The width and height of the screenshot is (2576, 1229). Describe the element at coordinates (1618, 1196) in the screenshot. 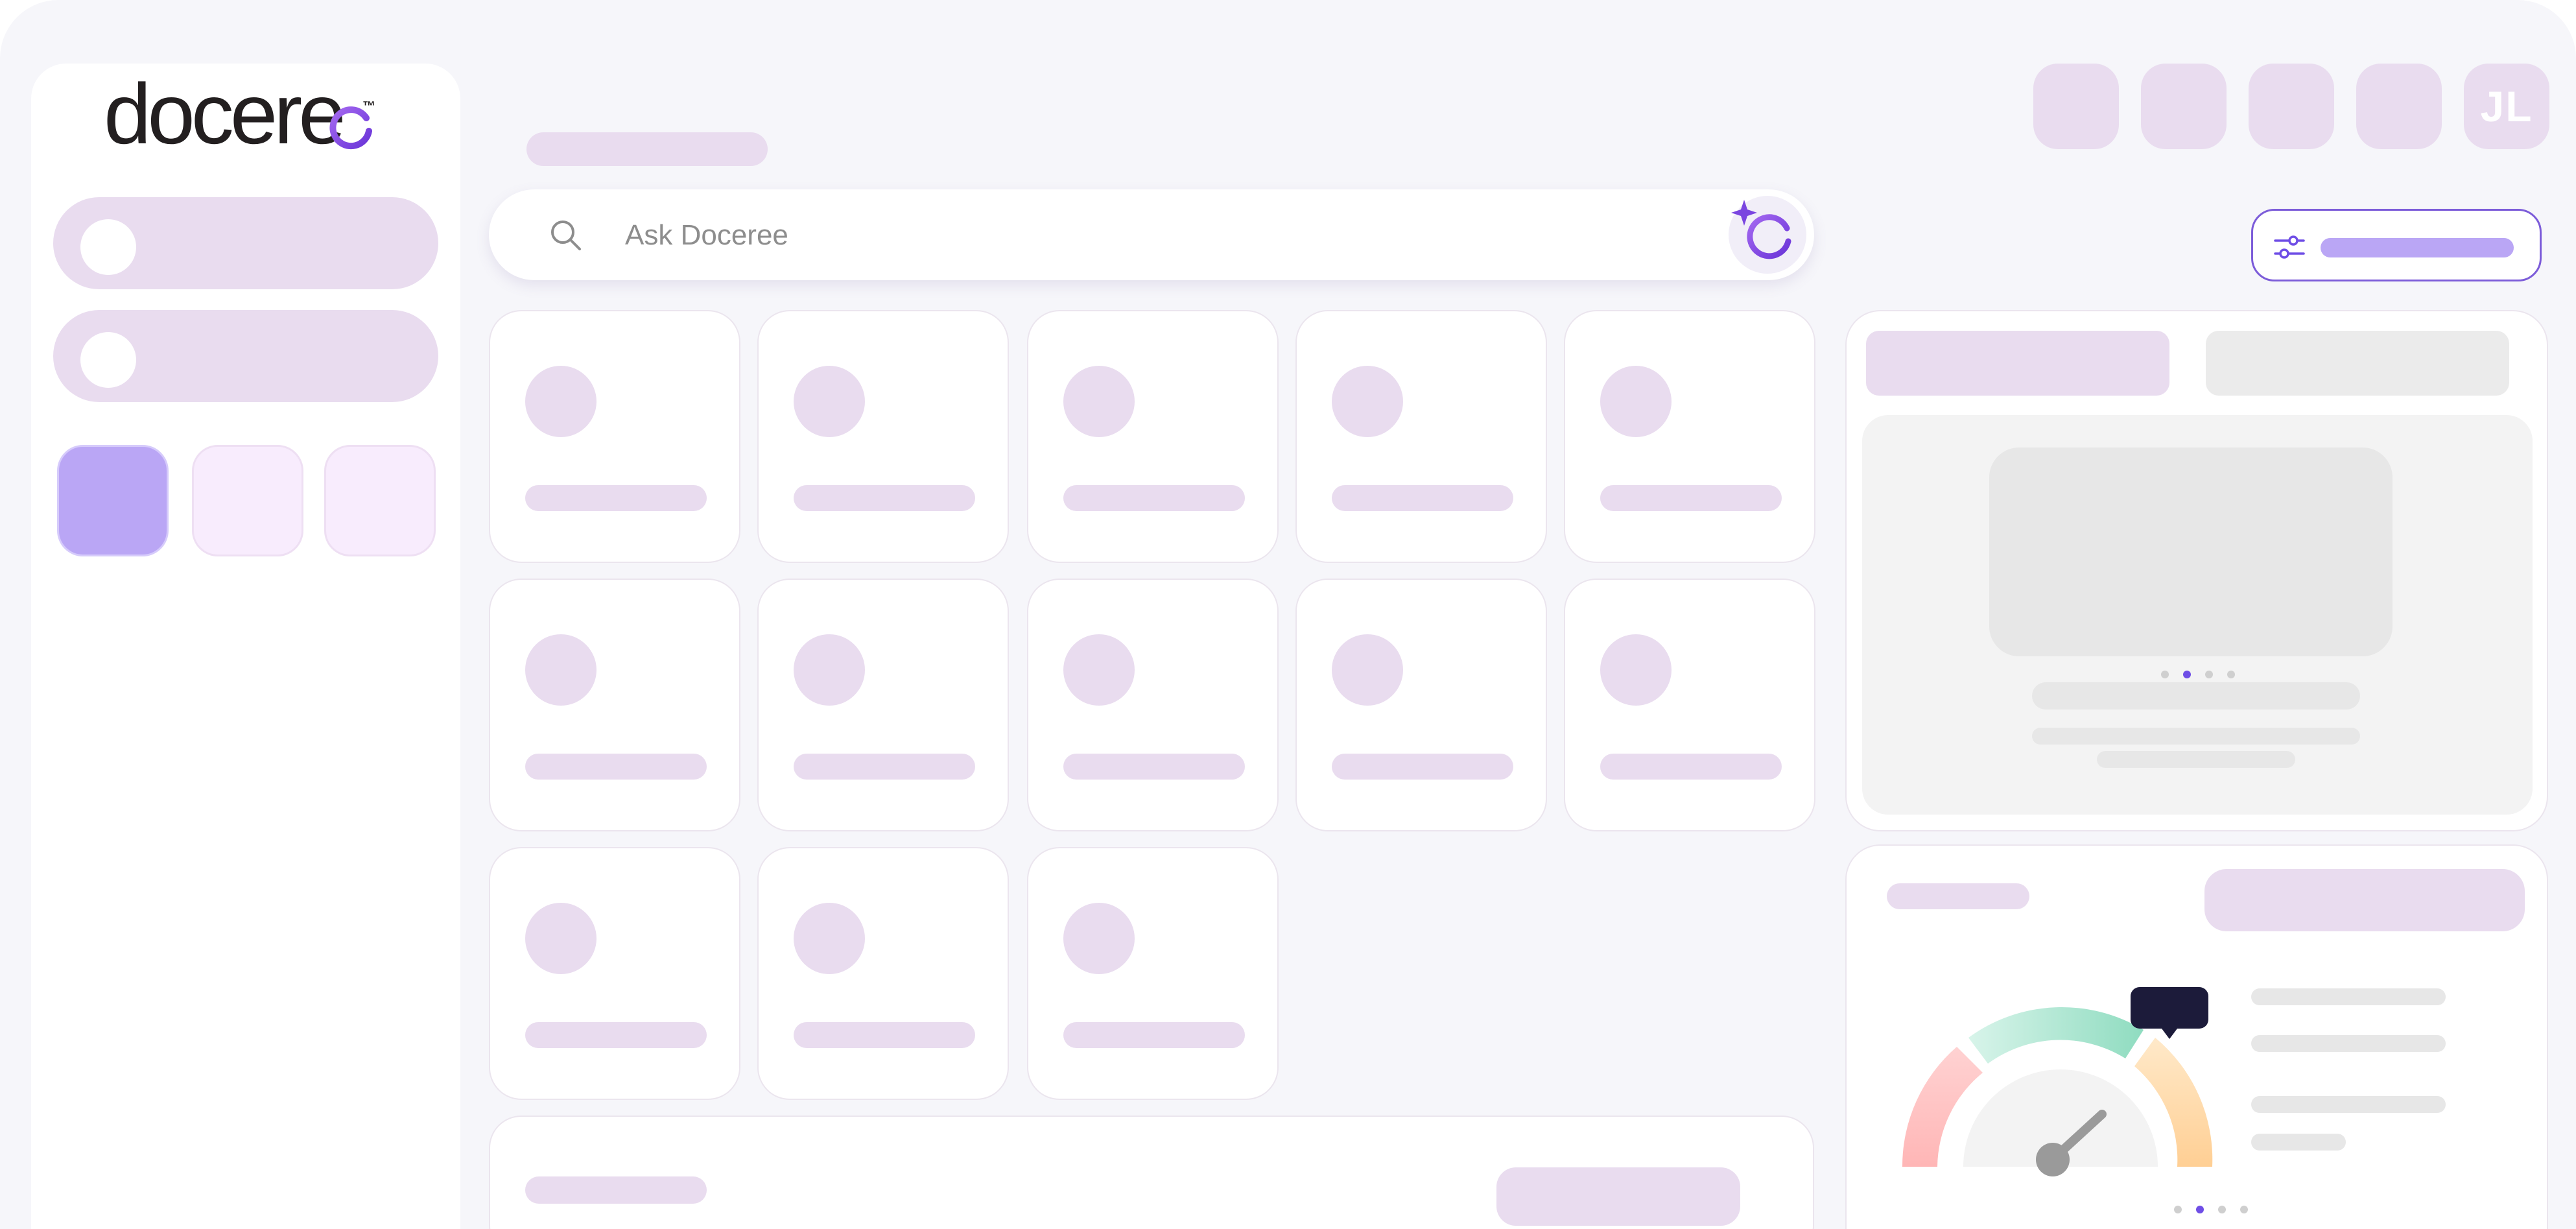

I see `section-action-button` at that location.